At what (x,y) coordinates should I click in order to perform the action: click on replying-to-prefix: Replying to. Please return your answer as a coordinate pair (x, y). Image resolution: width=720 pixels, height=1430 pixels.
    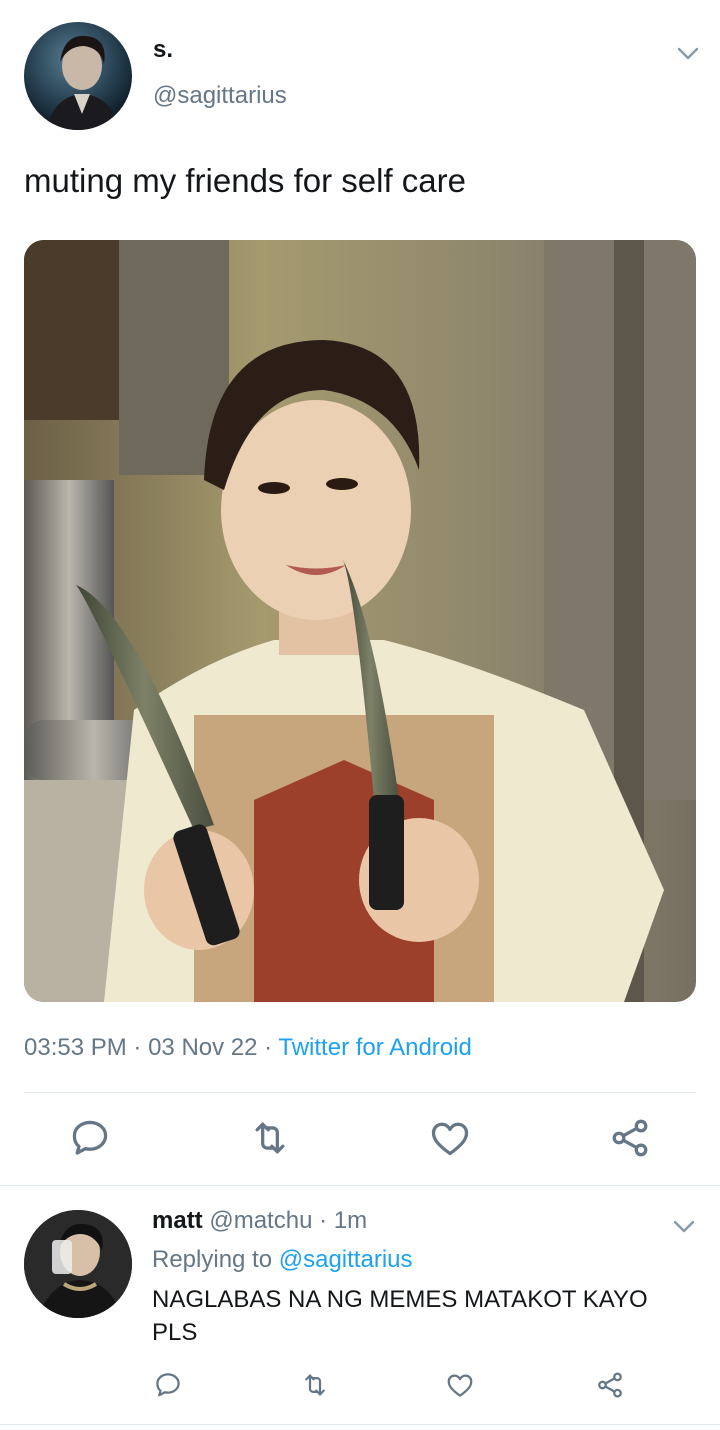
    Looking at the image, I should click on (215, 1259).